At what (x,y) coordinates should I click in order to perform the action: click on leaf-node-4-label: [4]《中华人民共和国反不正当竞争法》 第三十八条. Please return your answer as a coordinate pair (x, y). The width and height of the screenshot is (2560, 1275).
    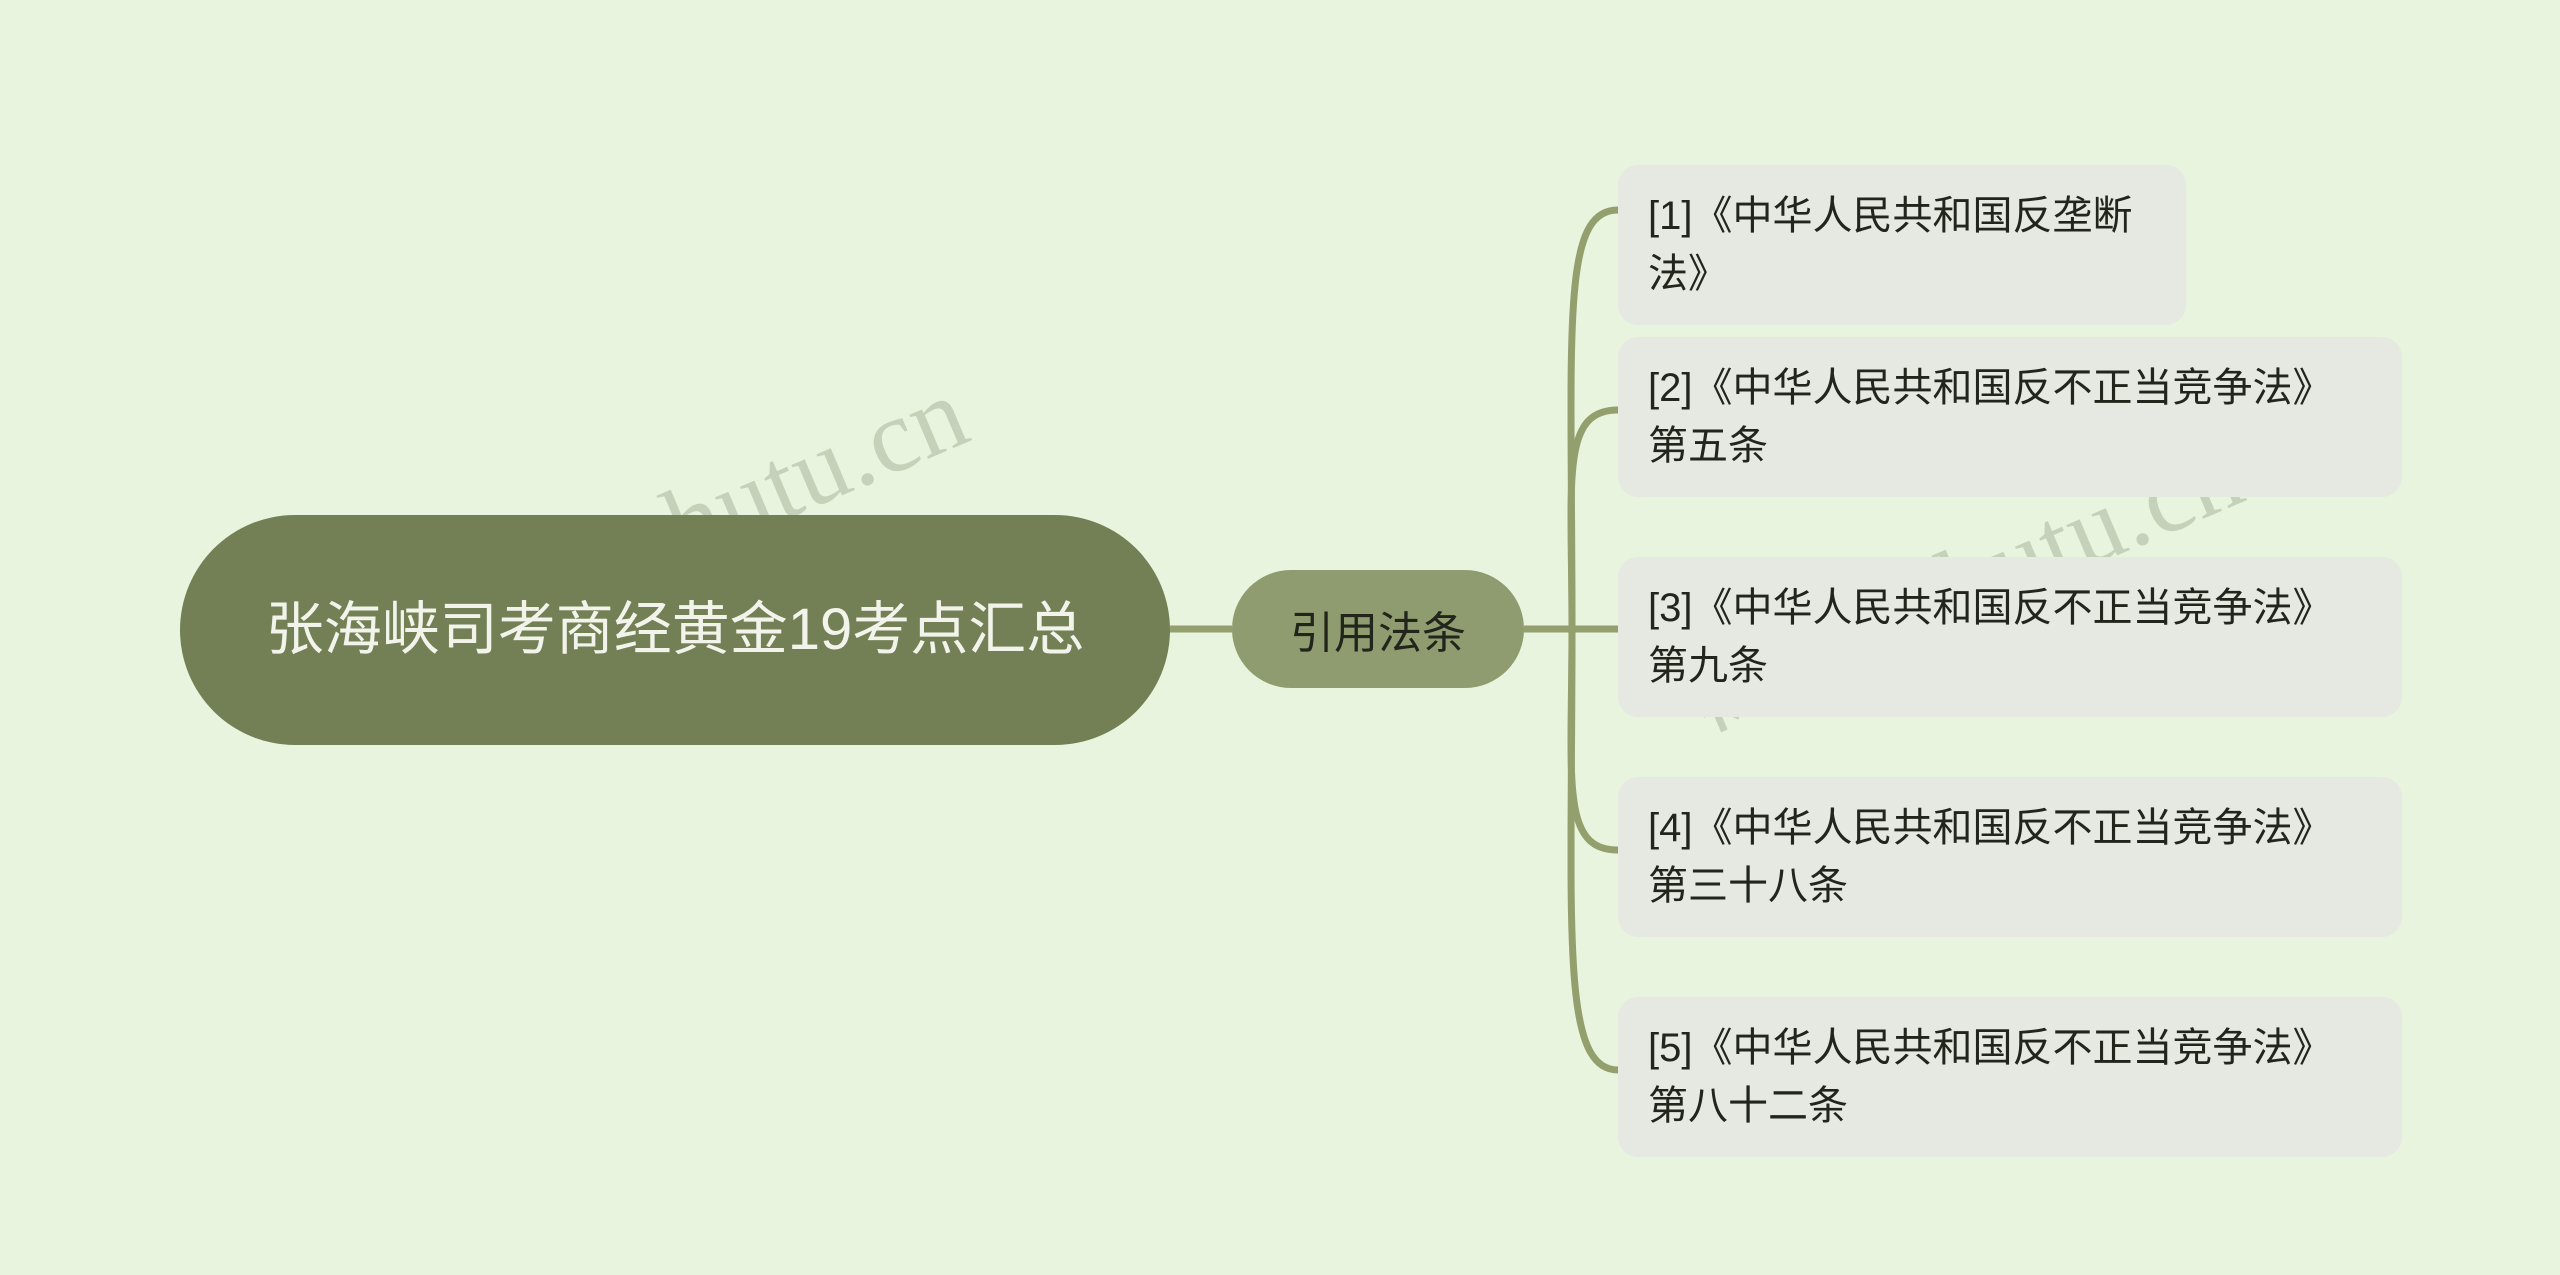
    Looking at the image, I should click on (1990, 857).